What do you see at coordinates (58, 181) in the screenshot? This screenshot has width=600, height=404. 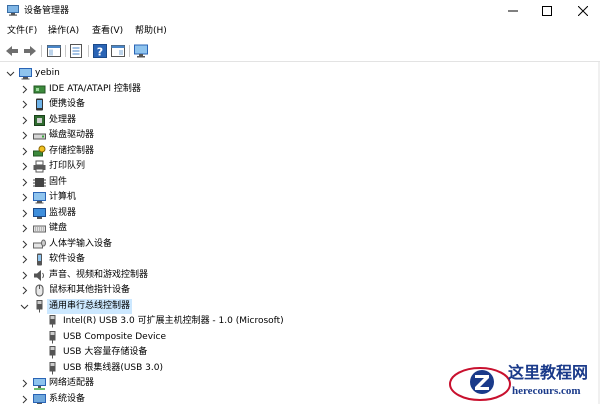 I see `tree-item-label: 固件` at bounding box center [58, 181].